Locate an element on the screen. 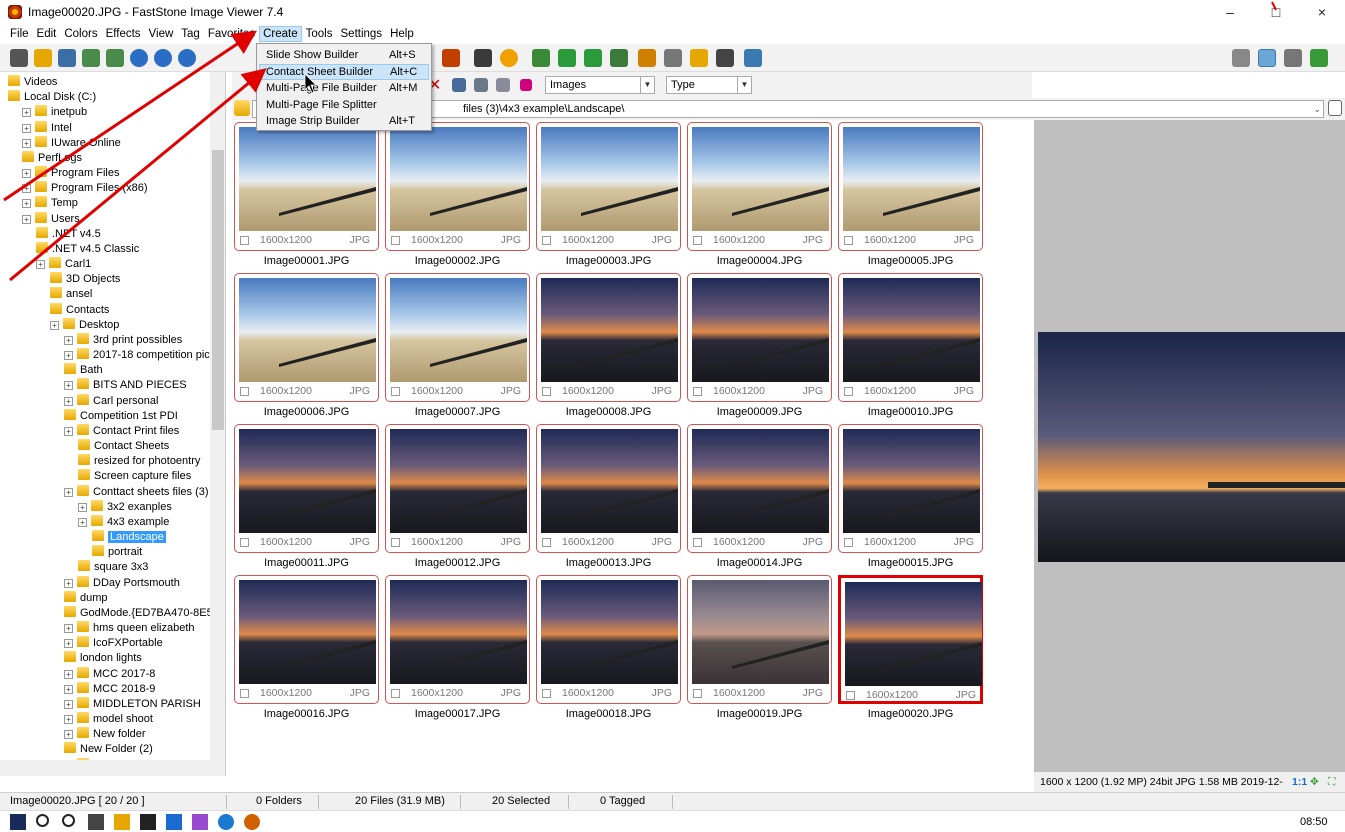  tree-item: + DDay Portsmouth is located at coordinates (122, 583).